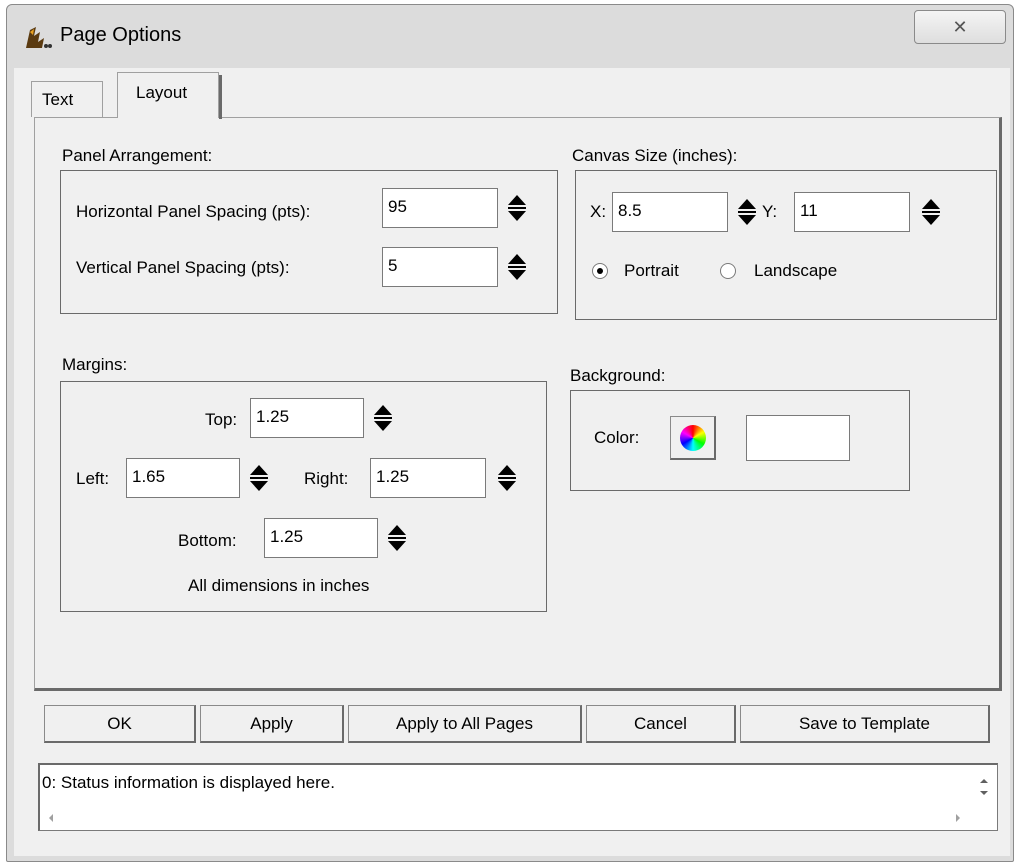 This screenshot has width=1014, height=865. I want to click on background-color-swatch, so click(798, 438).